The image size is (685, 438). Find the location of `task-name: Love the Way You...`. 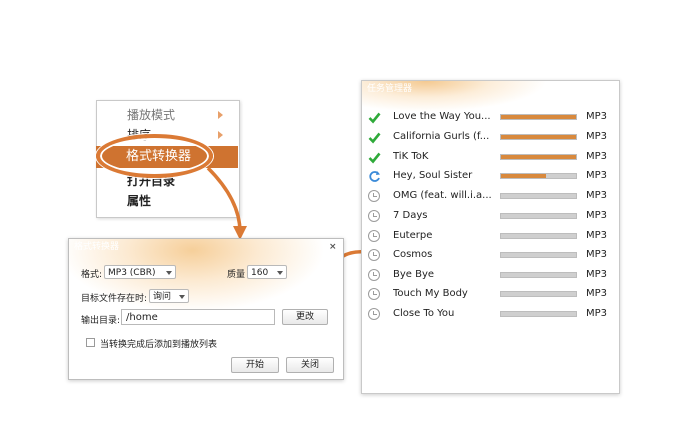

task-name: Love the Way You... is located at coordinates (442, 116).